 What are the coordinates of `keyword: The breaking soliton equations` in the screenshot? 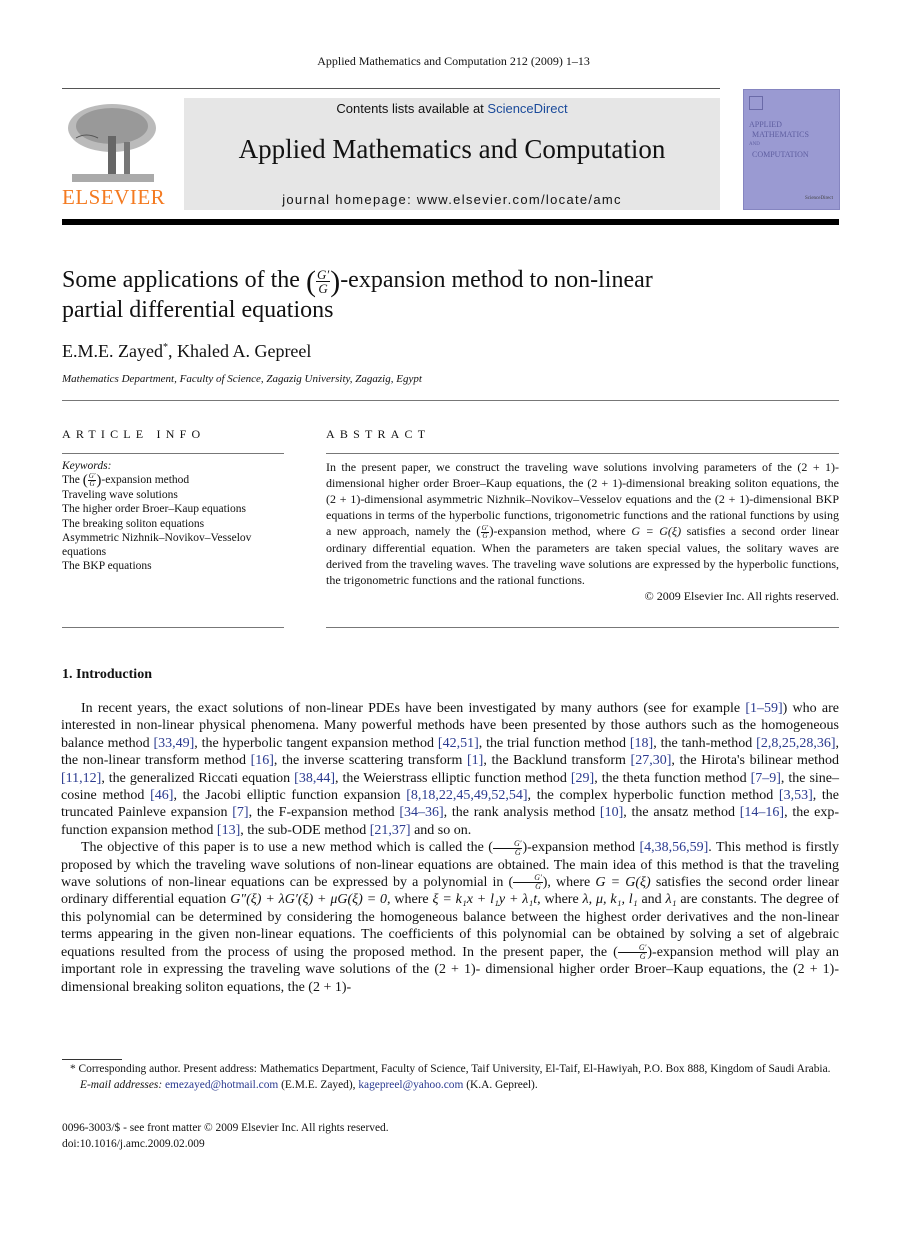 It's located at (133, 523).